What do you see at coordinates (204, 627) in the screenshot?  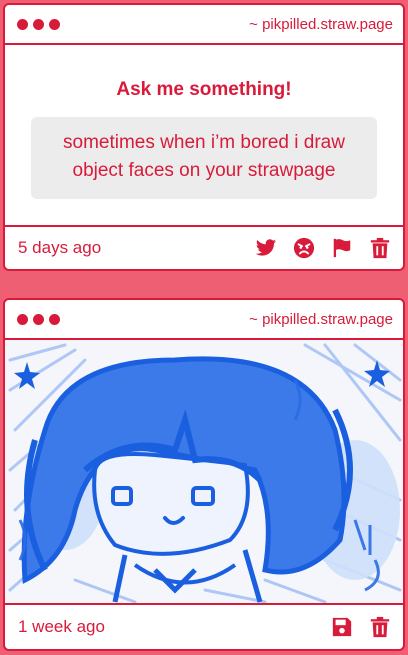 I see `card-footer: 1 week ago` at bounding box center [204, 627].